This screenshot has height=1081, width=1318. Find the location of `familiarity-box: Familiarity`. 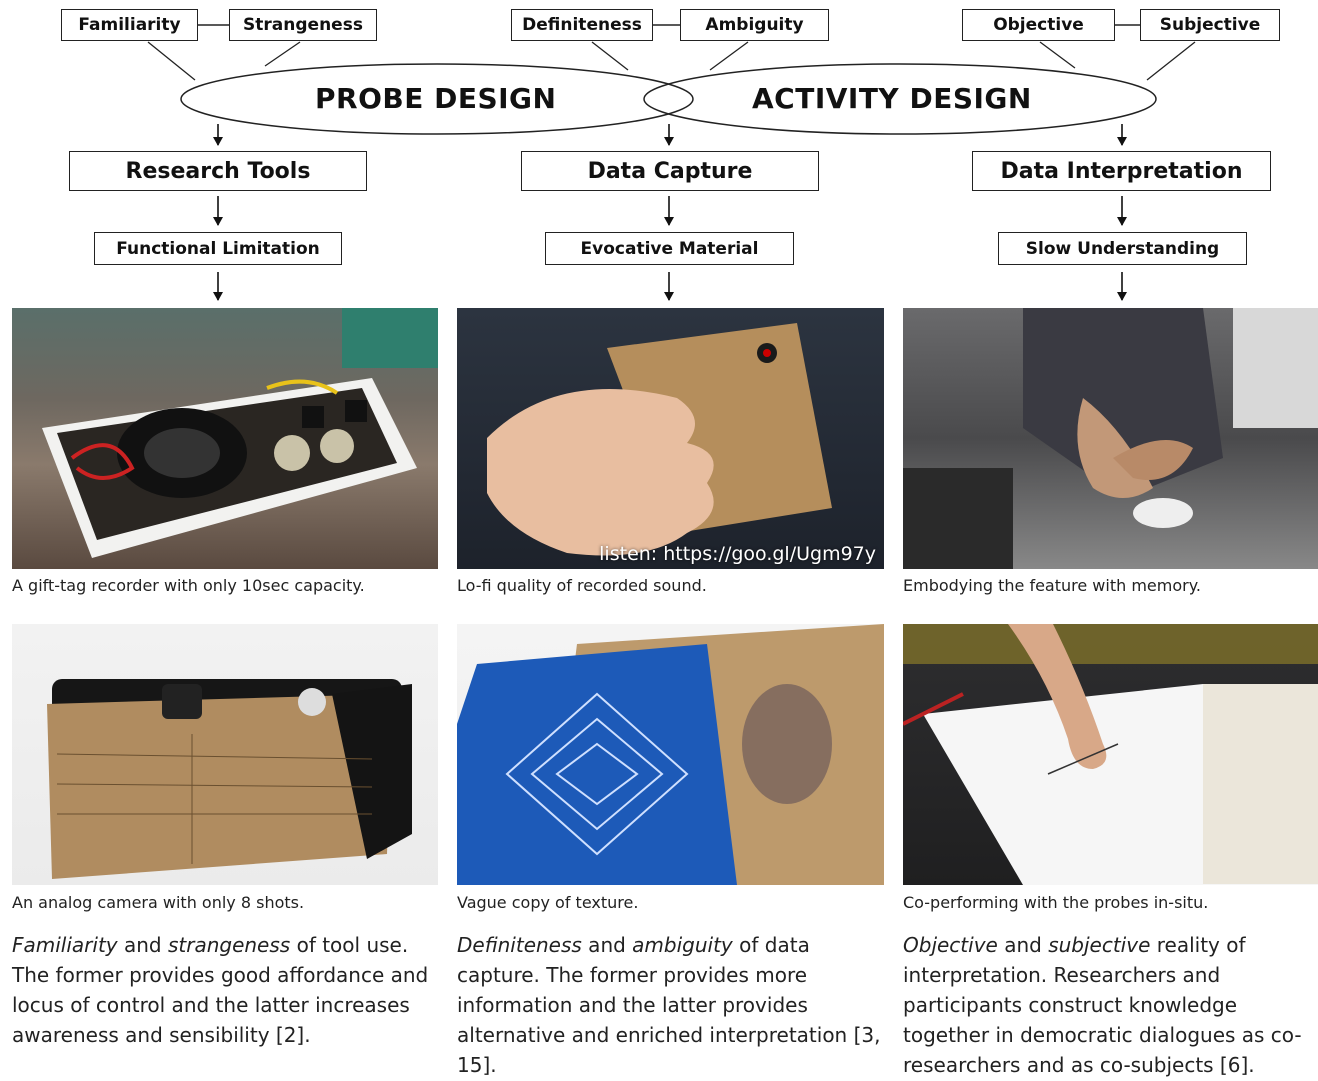

familiarity-box: Familiarity is located at coordinates (129, 25).